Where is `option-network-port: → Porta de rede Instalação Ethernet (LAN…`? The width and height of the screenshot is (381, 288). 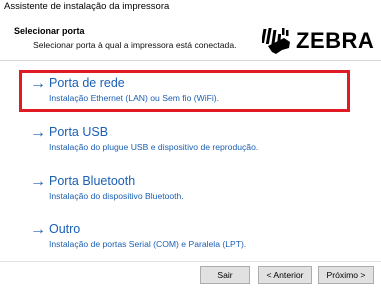
option-network-port: → Porta de rede Instalação Ethernet (LAN… is located at coordinates (185, 91).